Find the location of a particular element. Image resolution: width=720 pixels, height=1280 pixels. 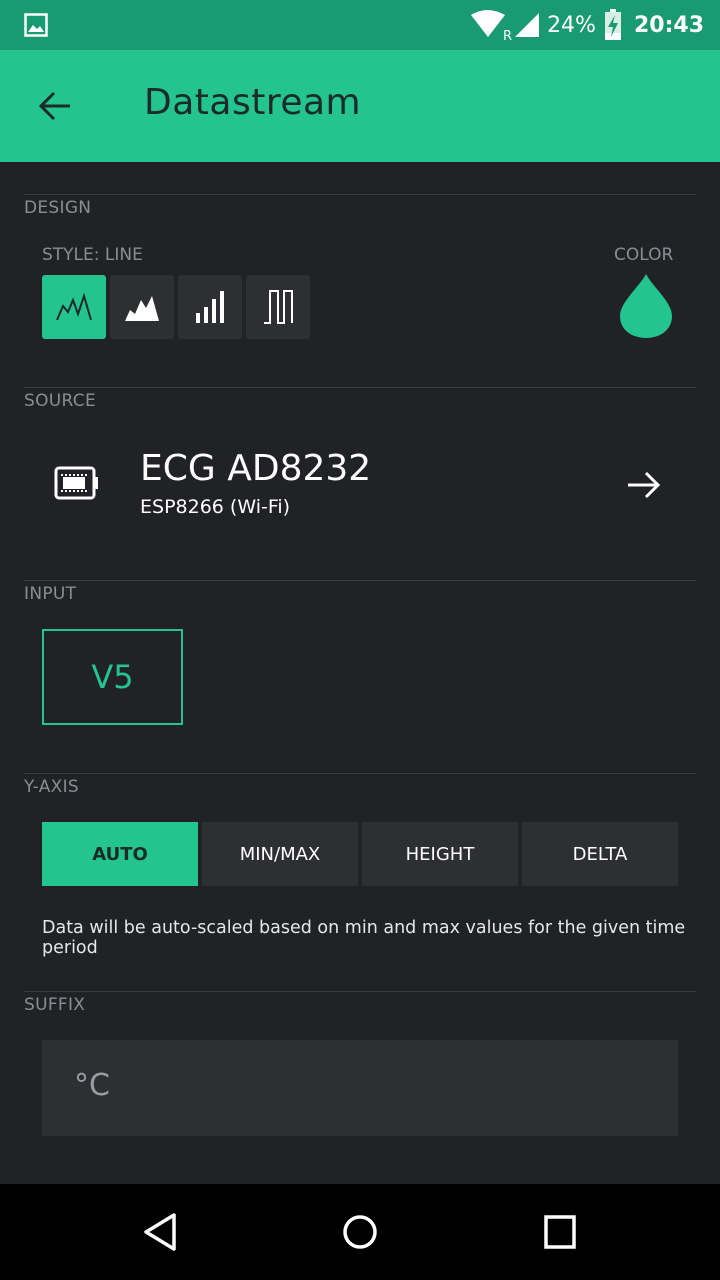

section-label-design: DESIGN is located at coordinates (58, 208).